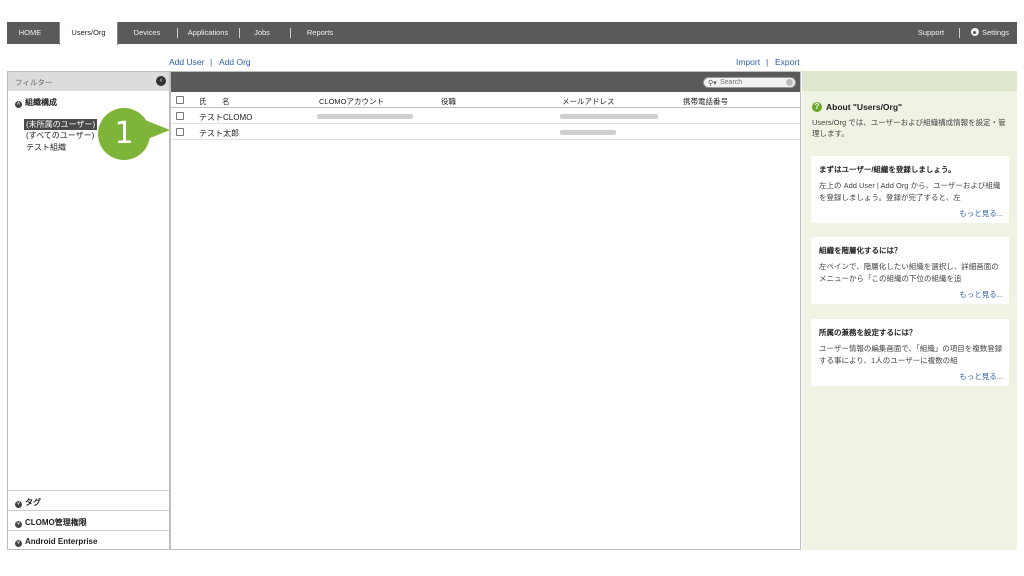 The image size is (1024, 576). I want to click on search-box: ⚲▾, so click(749, 82).